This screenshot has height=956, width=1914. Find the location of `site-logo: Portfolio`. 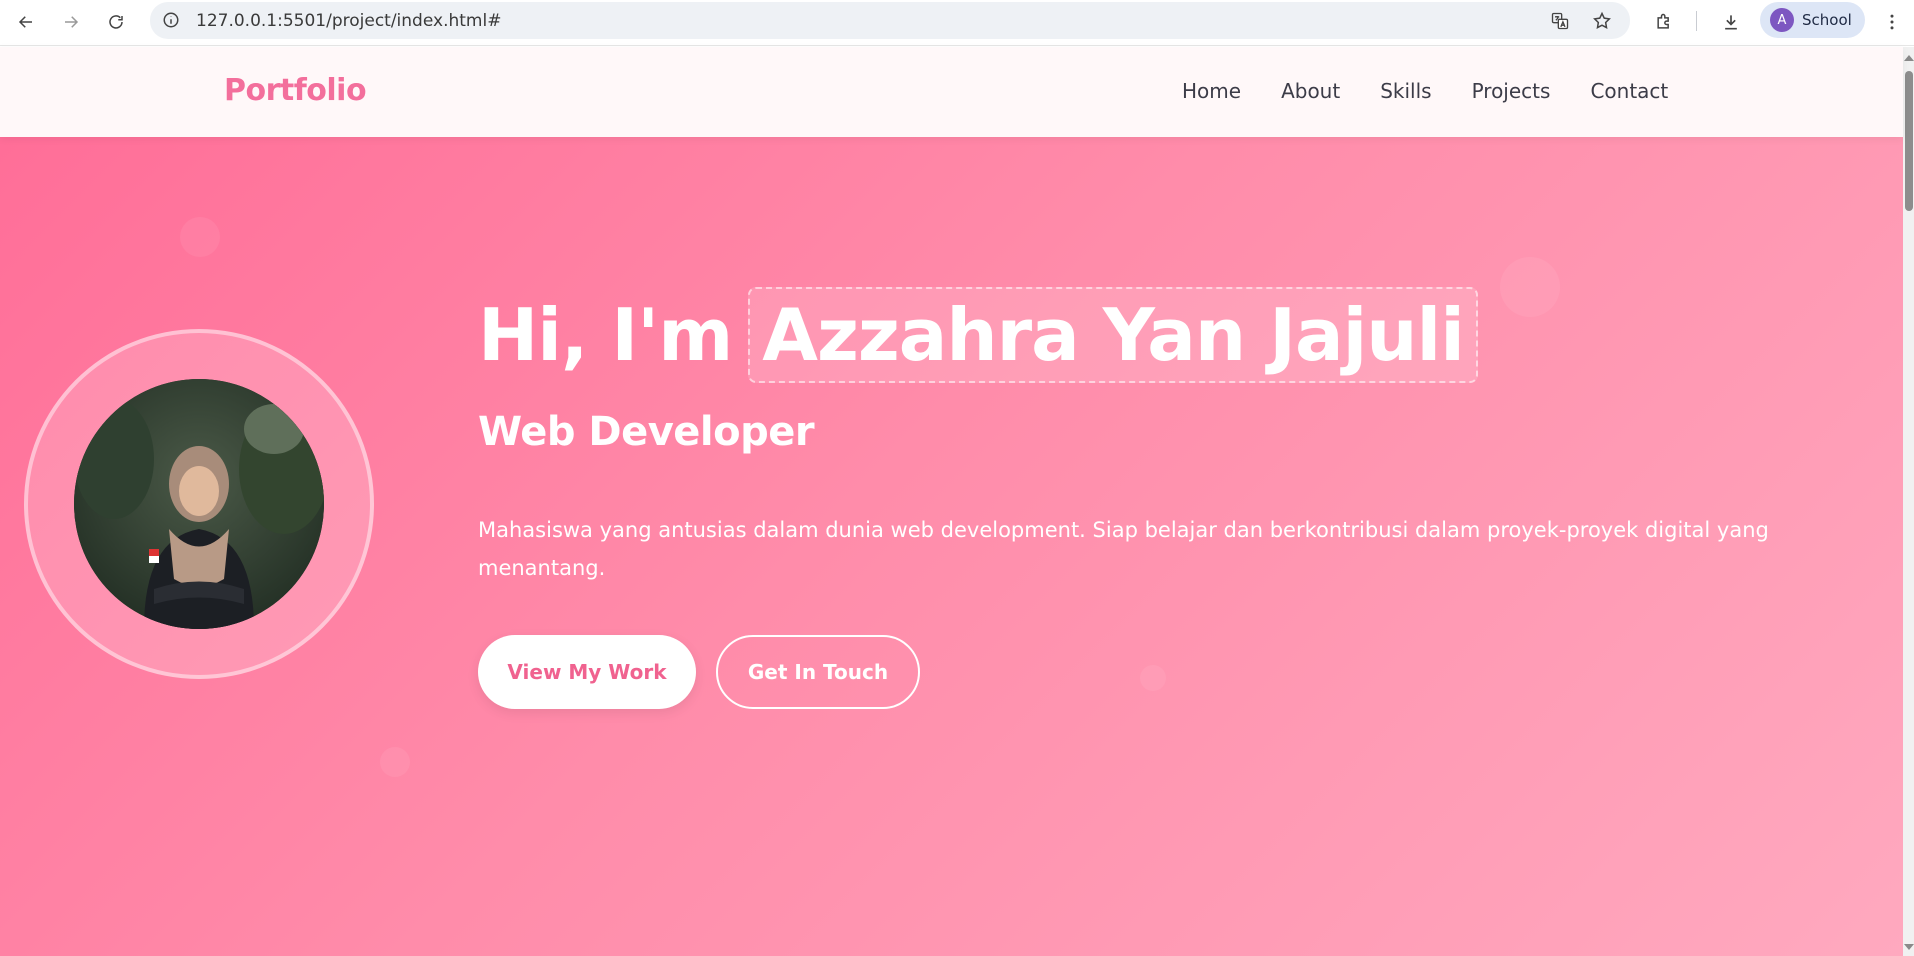

site-logo: Portfolio is located at coordinates (295, 90).